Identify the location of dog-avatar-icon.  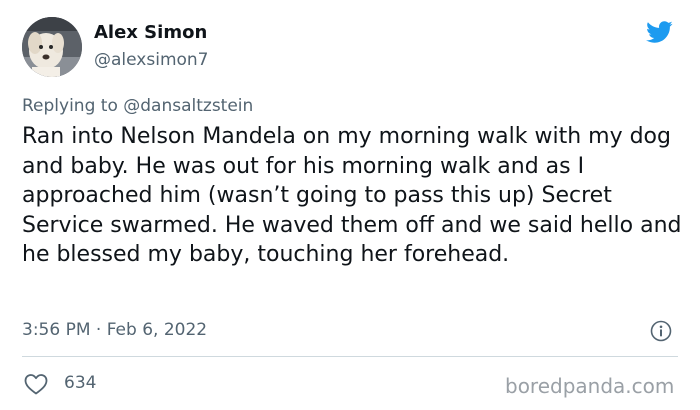
(52, 47).